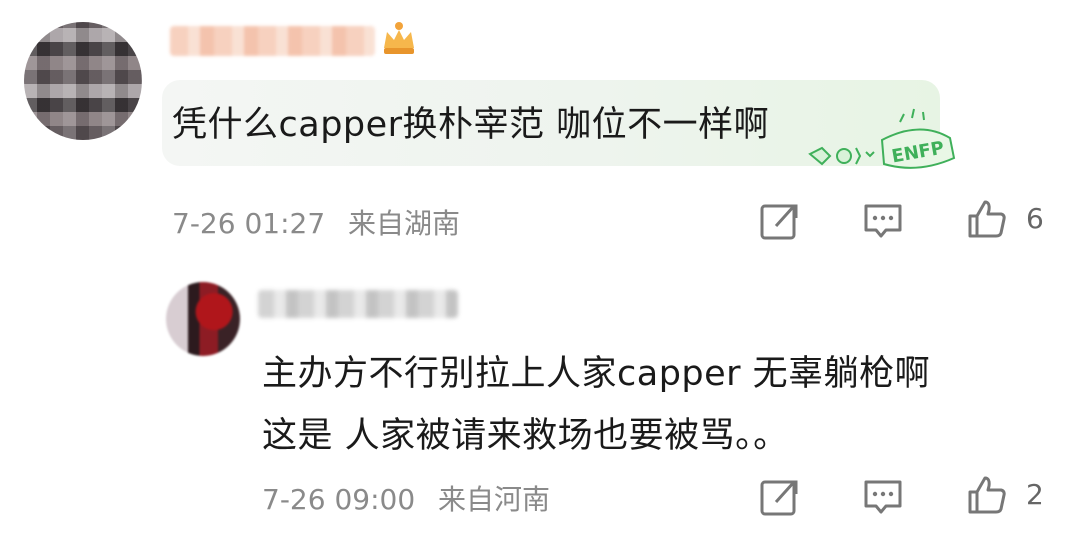  Describe the element at coordinates (882, 138) in the screenshot. I see `enfp-badge: ENFP` at that location.